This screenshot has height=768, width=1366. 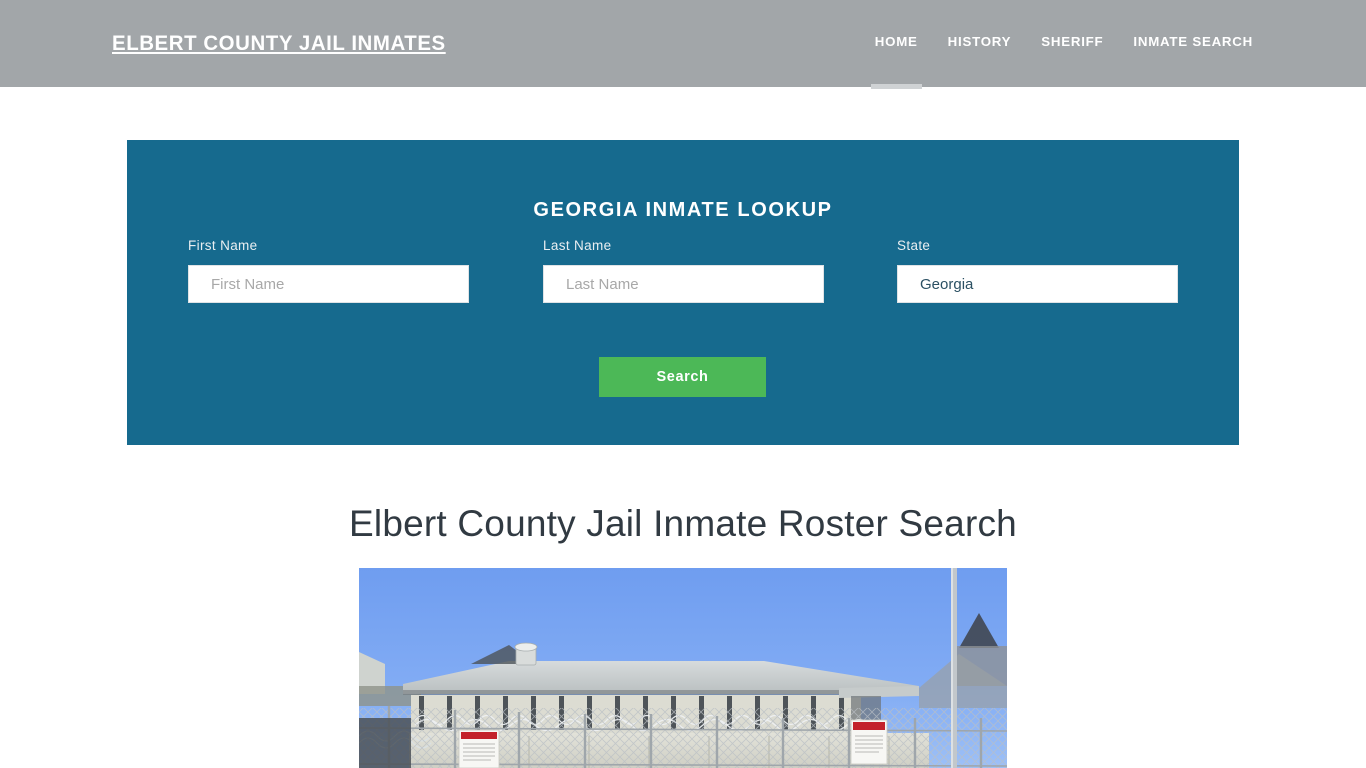 What do you see at coordinates (683, 523) in the screenshot?
I see `page-title: Elbert County Jail Inmate Roster Search` at bounding box center [683, 523].